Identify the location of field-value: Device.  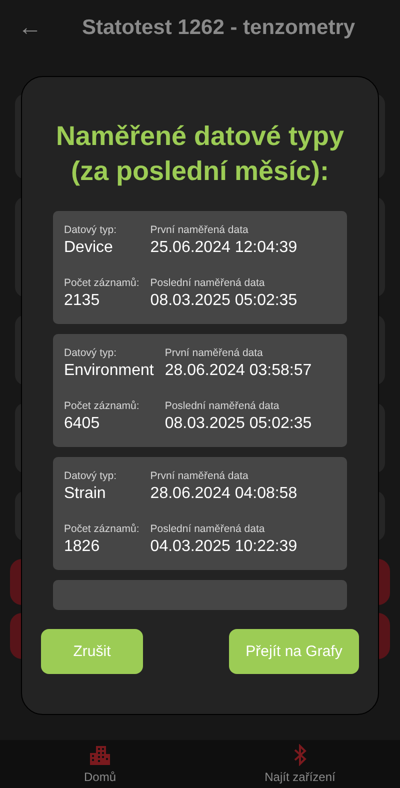
(88, 248).